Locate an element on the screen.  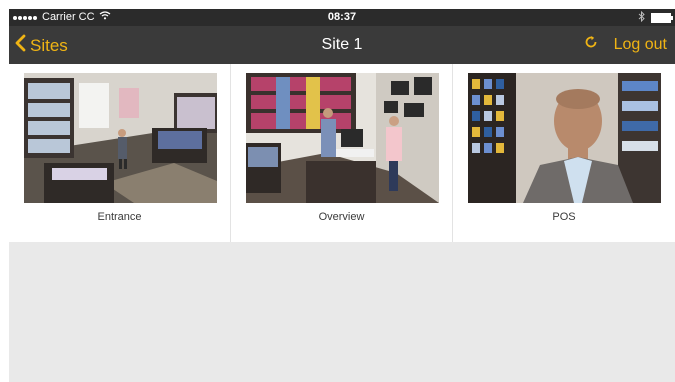
nav-actions: Log out is located at coordinates (625, 44).